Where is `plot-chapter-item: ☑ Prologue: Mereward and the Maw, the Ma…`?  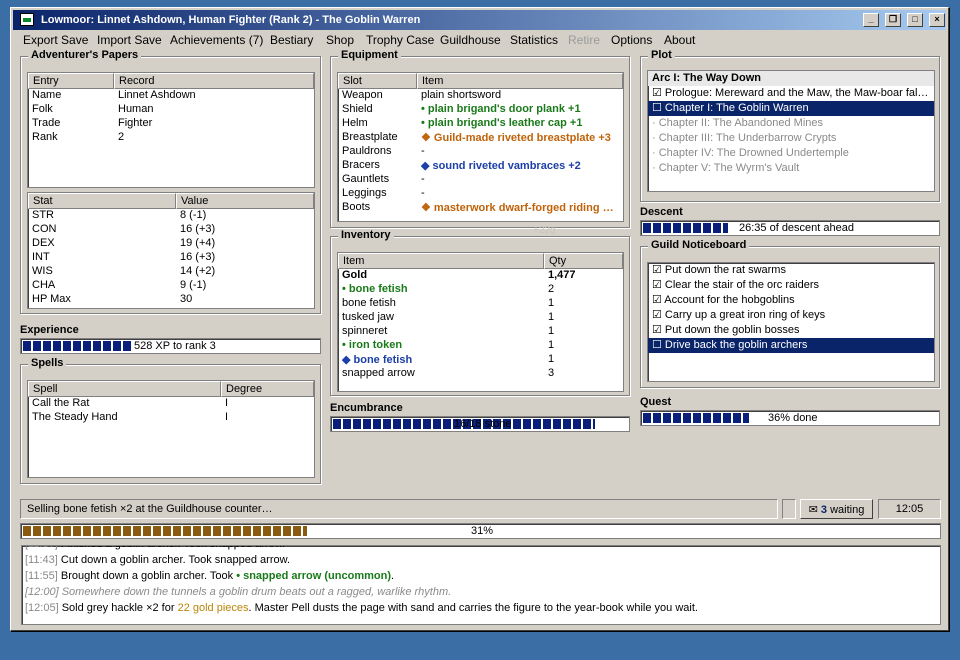
plot-chapter-item: ☑ Prologue: Mereward and the Maw, the Ma… is located at coordinates (791, 93).